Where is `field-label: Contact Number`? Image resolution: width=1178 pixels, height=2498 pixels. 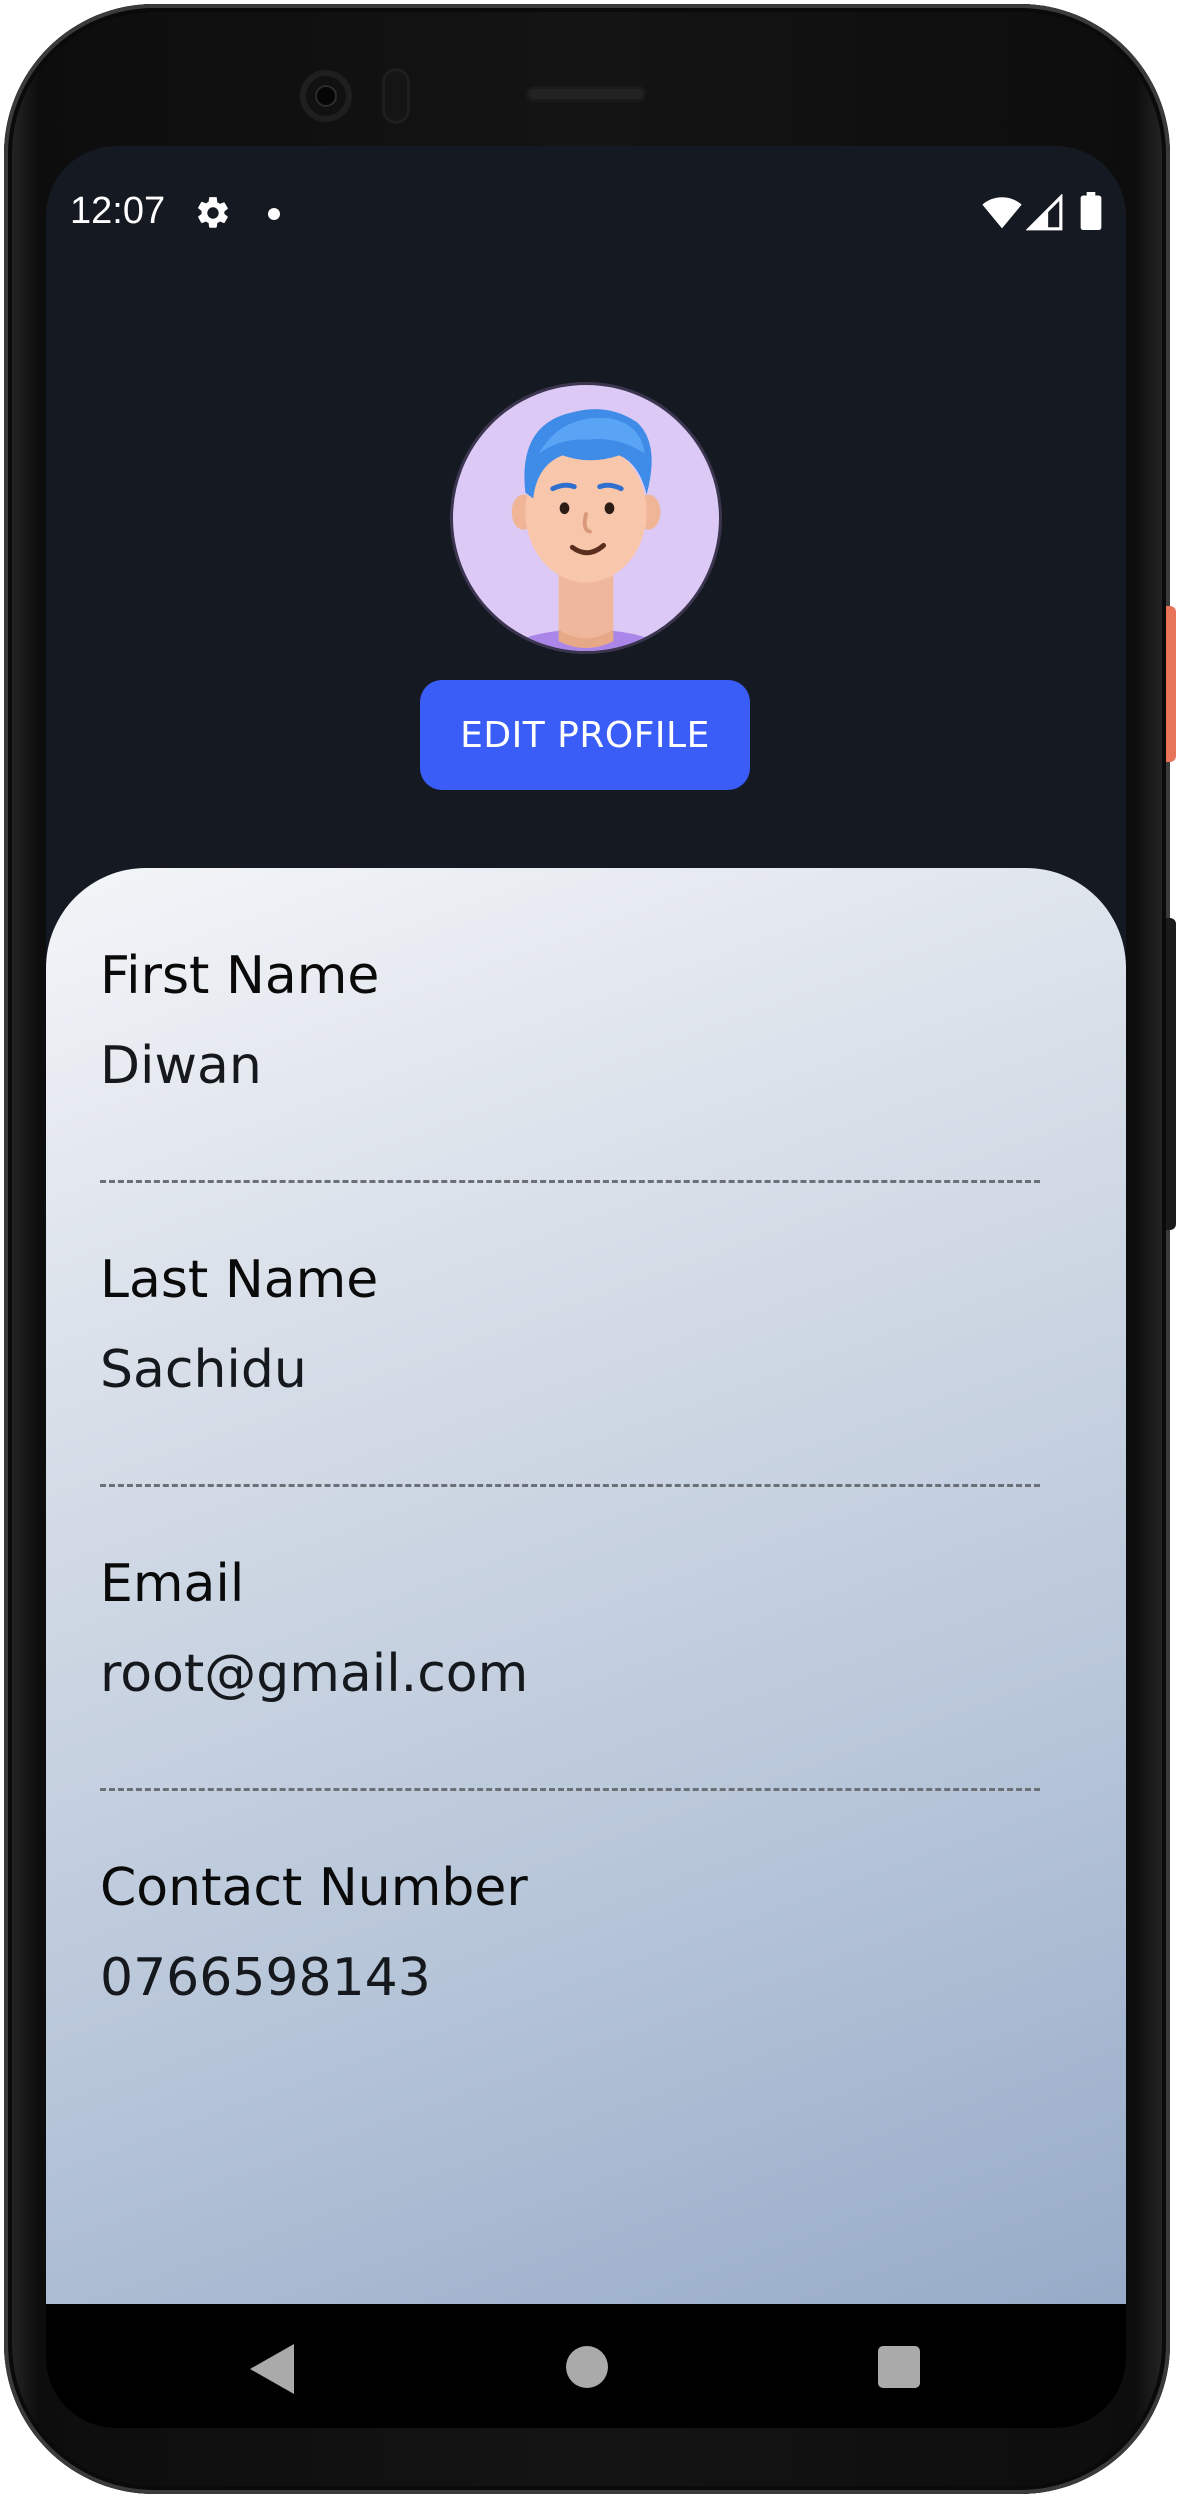
field-label: Contact Number is located at coordinates (314, 1888).